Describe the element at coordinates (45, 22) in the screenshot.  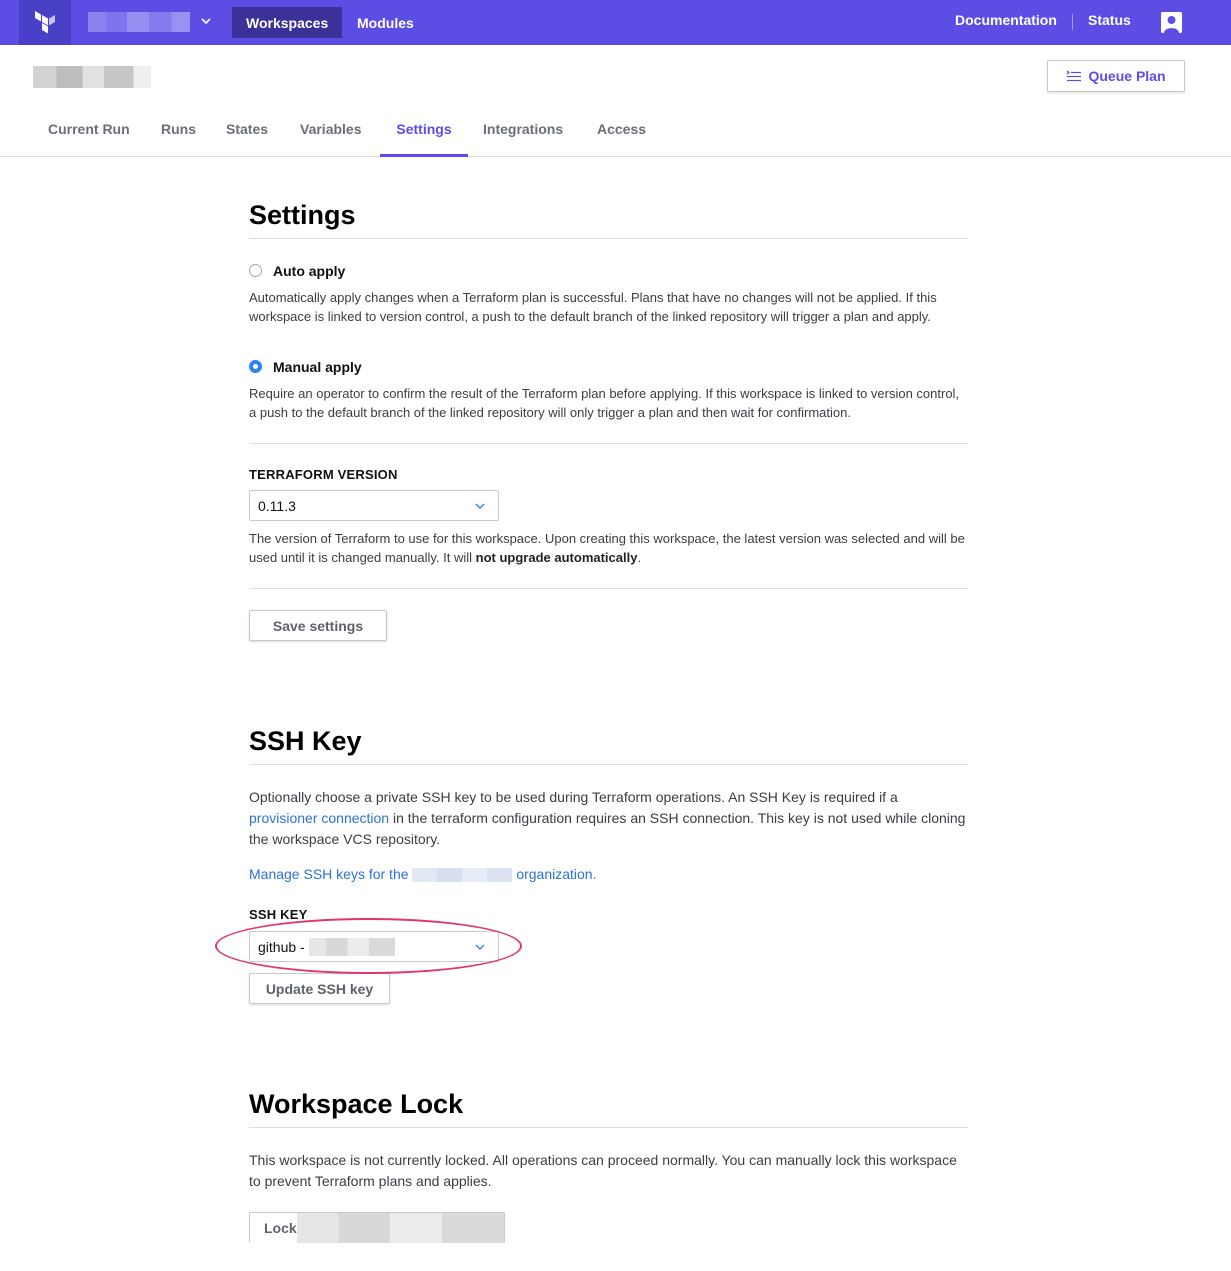
I see `terraform-logo-icon` at that location.